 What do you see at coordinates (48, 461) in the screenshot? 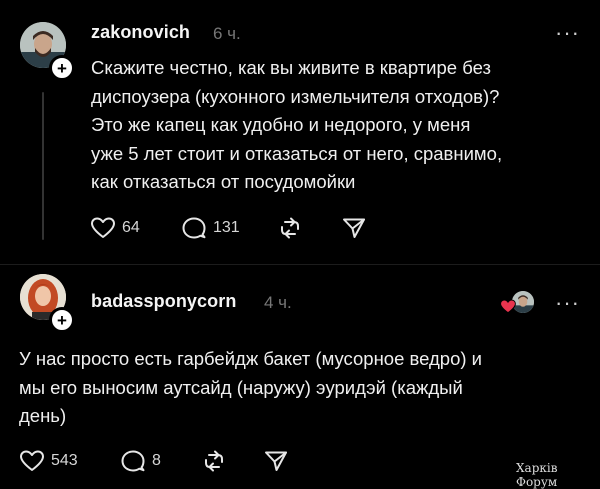
I see `like-button: 543` at bounding box center [48, 461].